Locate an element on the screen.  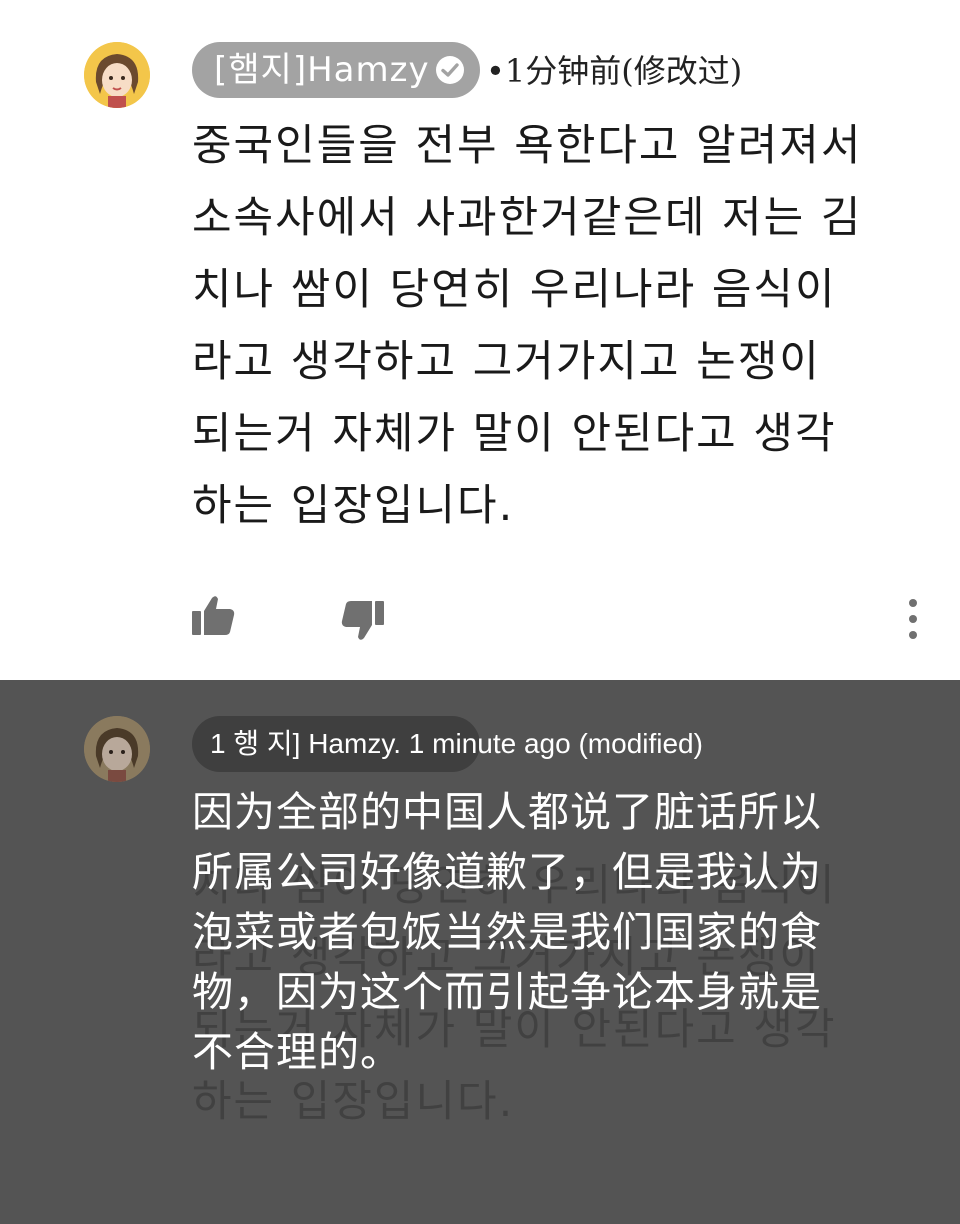
translated-line: 因为全部的中国人都说了脏话所以 is located at coordinates (507, 812).